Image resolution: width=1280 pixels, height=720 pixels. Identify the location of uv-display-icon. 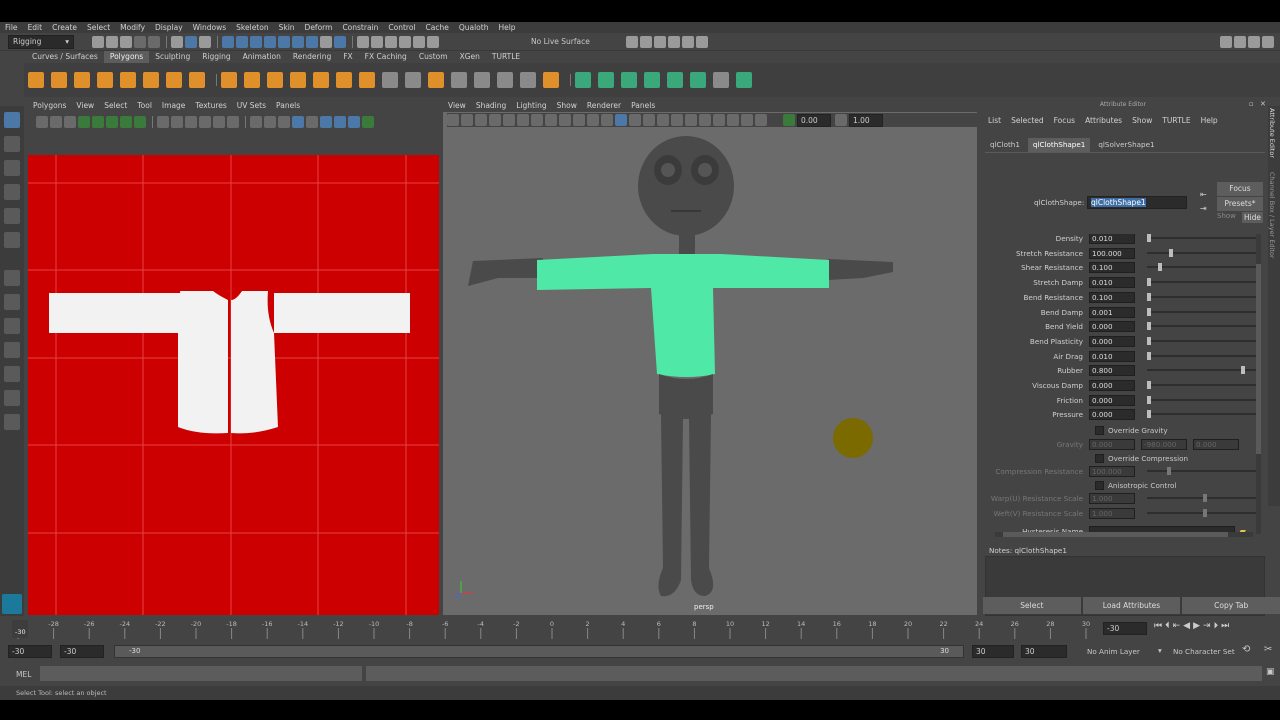
(298, 122).